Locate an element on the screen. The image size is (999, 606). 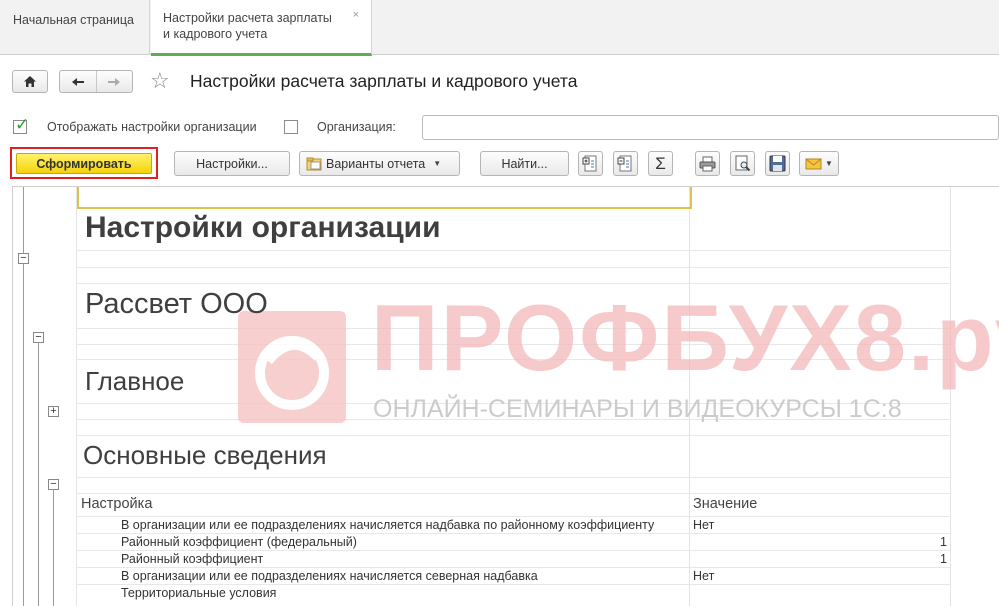
report-variants-icon is located at coordinates (314, 163).